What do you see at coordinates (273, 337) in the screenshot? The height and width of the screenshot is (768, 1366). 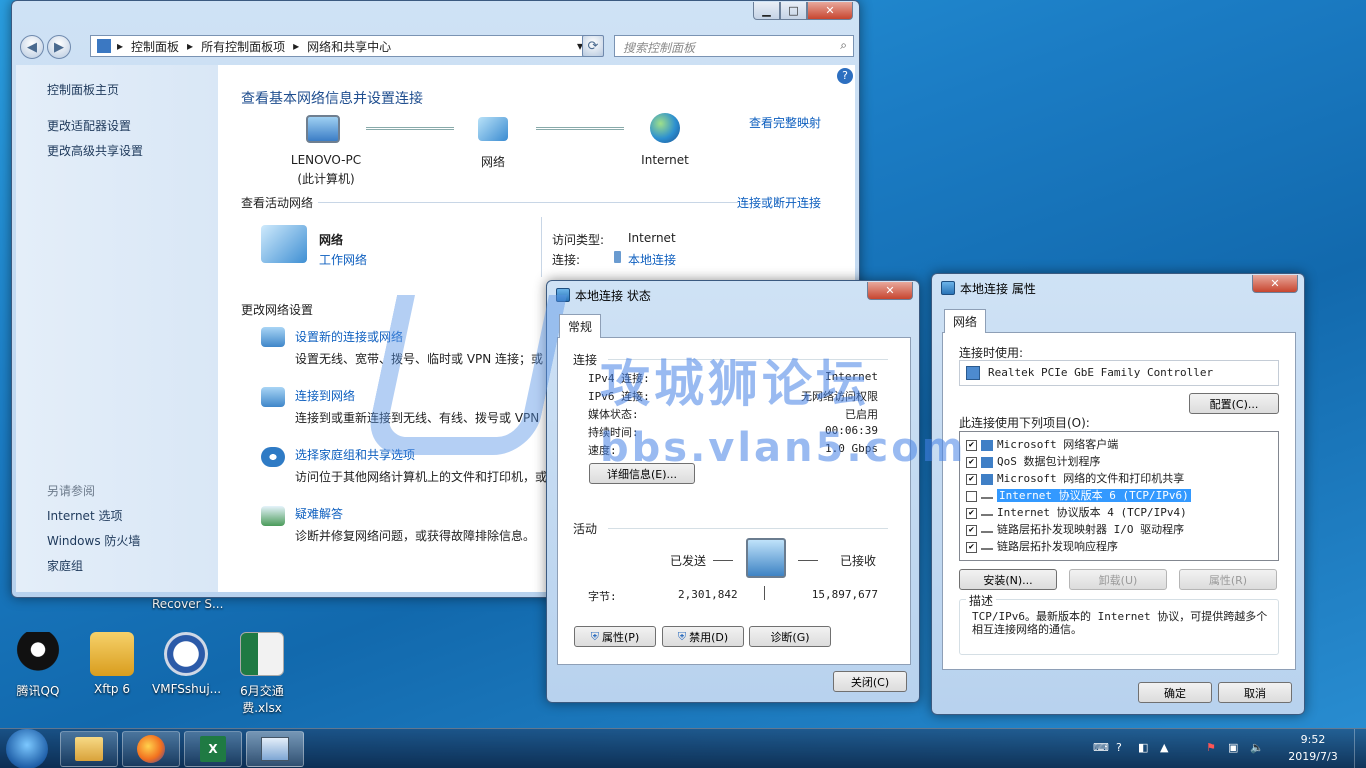 I see `new-connection-icon` at bounding box center [273, 337].